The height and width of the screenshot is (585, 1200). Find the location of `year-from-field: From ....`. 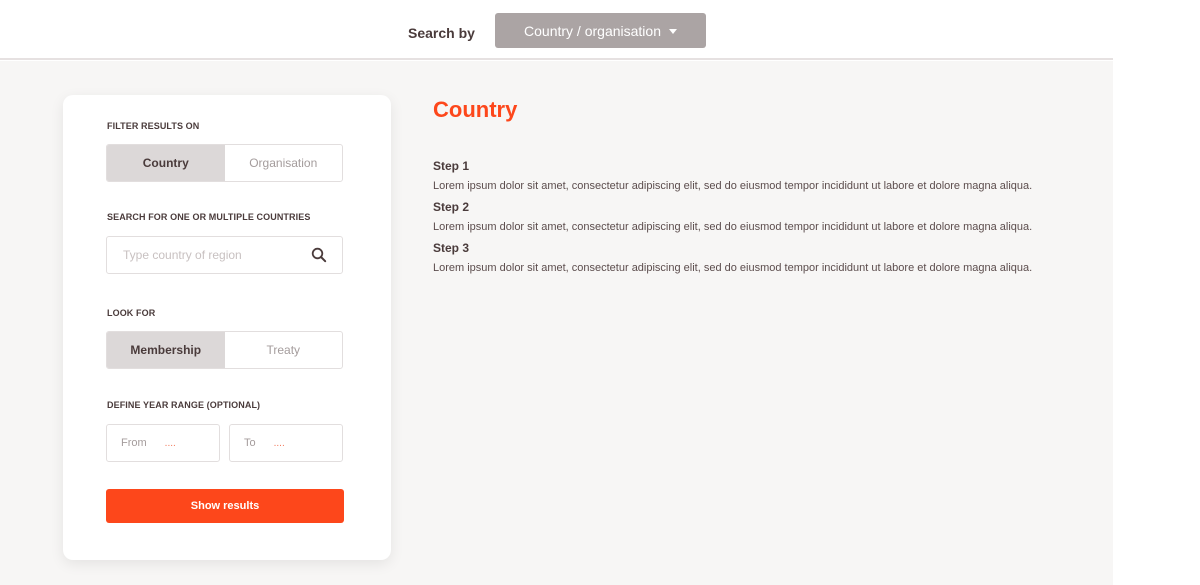

year-from-field: From .... is located at coordinates (163, 443).